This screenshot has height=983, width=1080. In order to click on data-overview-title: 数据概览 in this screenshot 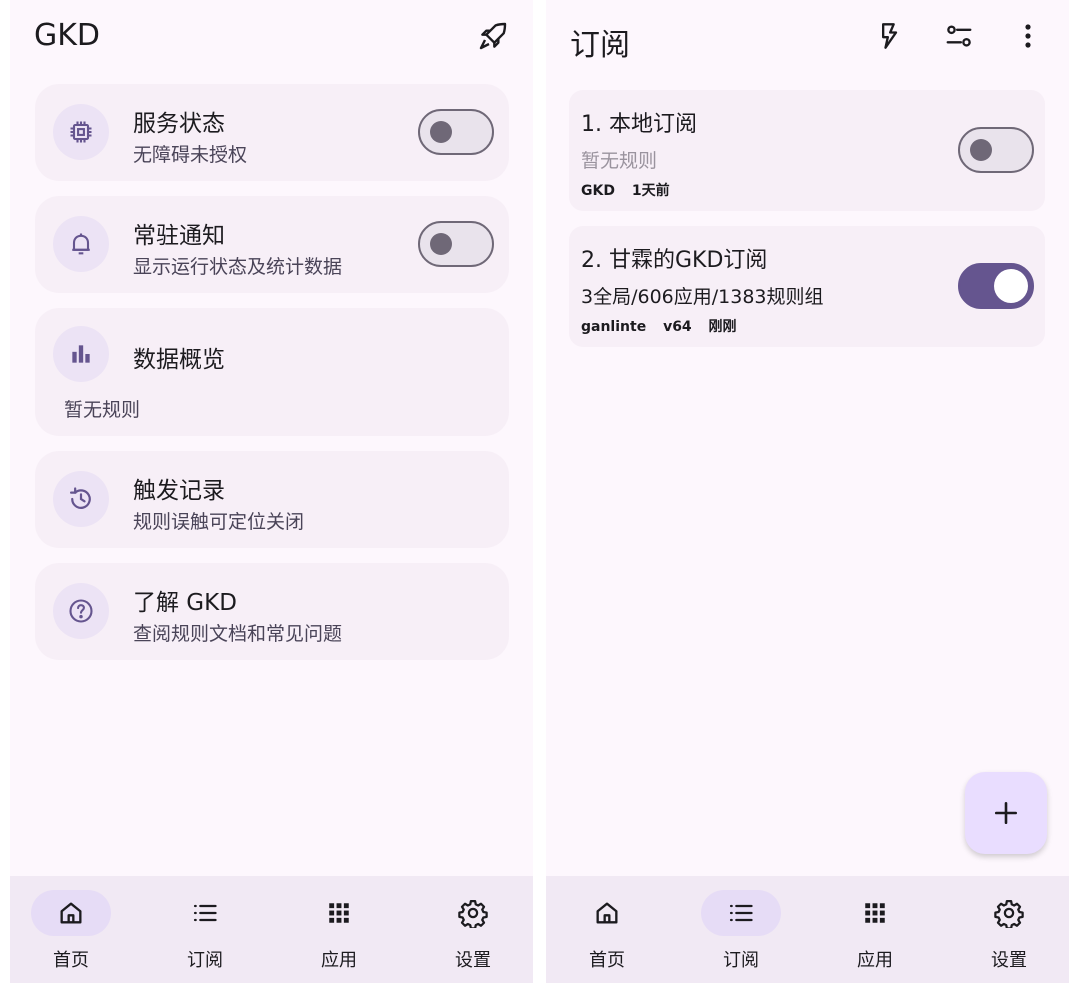, I will do `click(179, 360)`.